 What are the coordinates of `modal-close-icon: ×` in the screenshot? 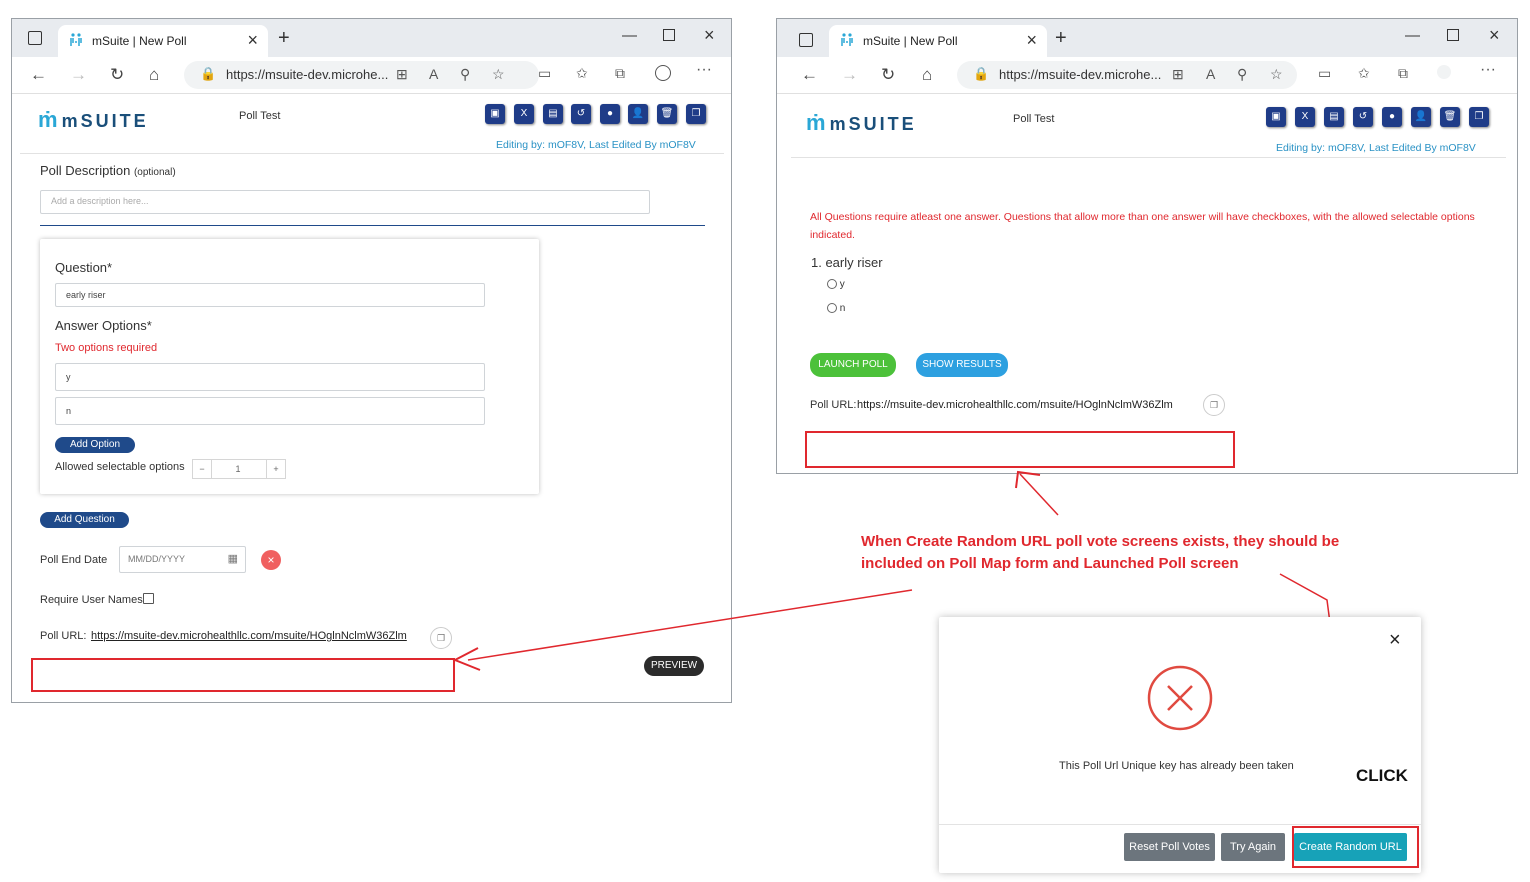 It's located at (1395, 640).